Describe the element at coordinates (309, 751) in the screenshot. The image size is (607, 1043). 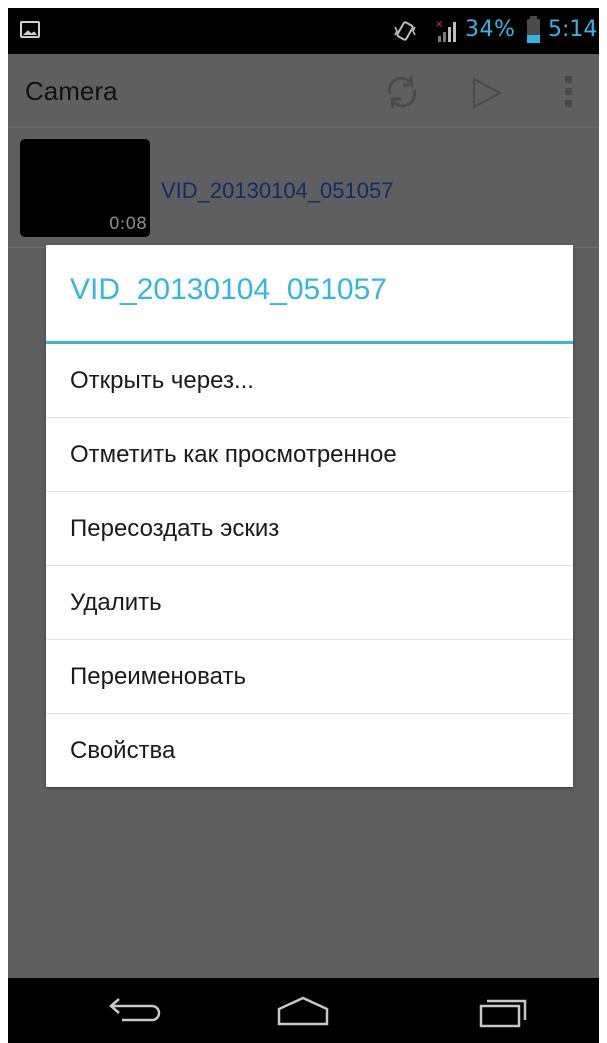
I see `menu-item-properties: Свойства` at that location.